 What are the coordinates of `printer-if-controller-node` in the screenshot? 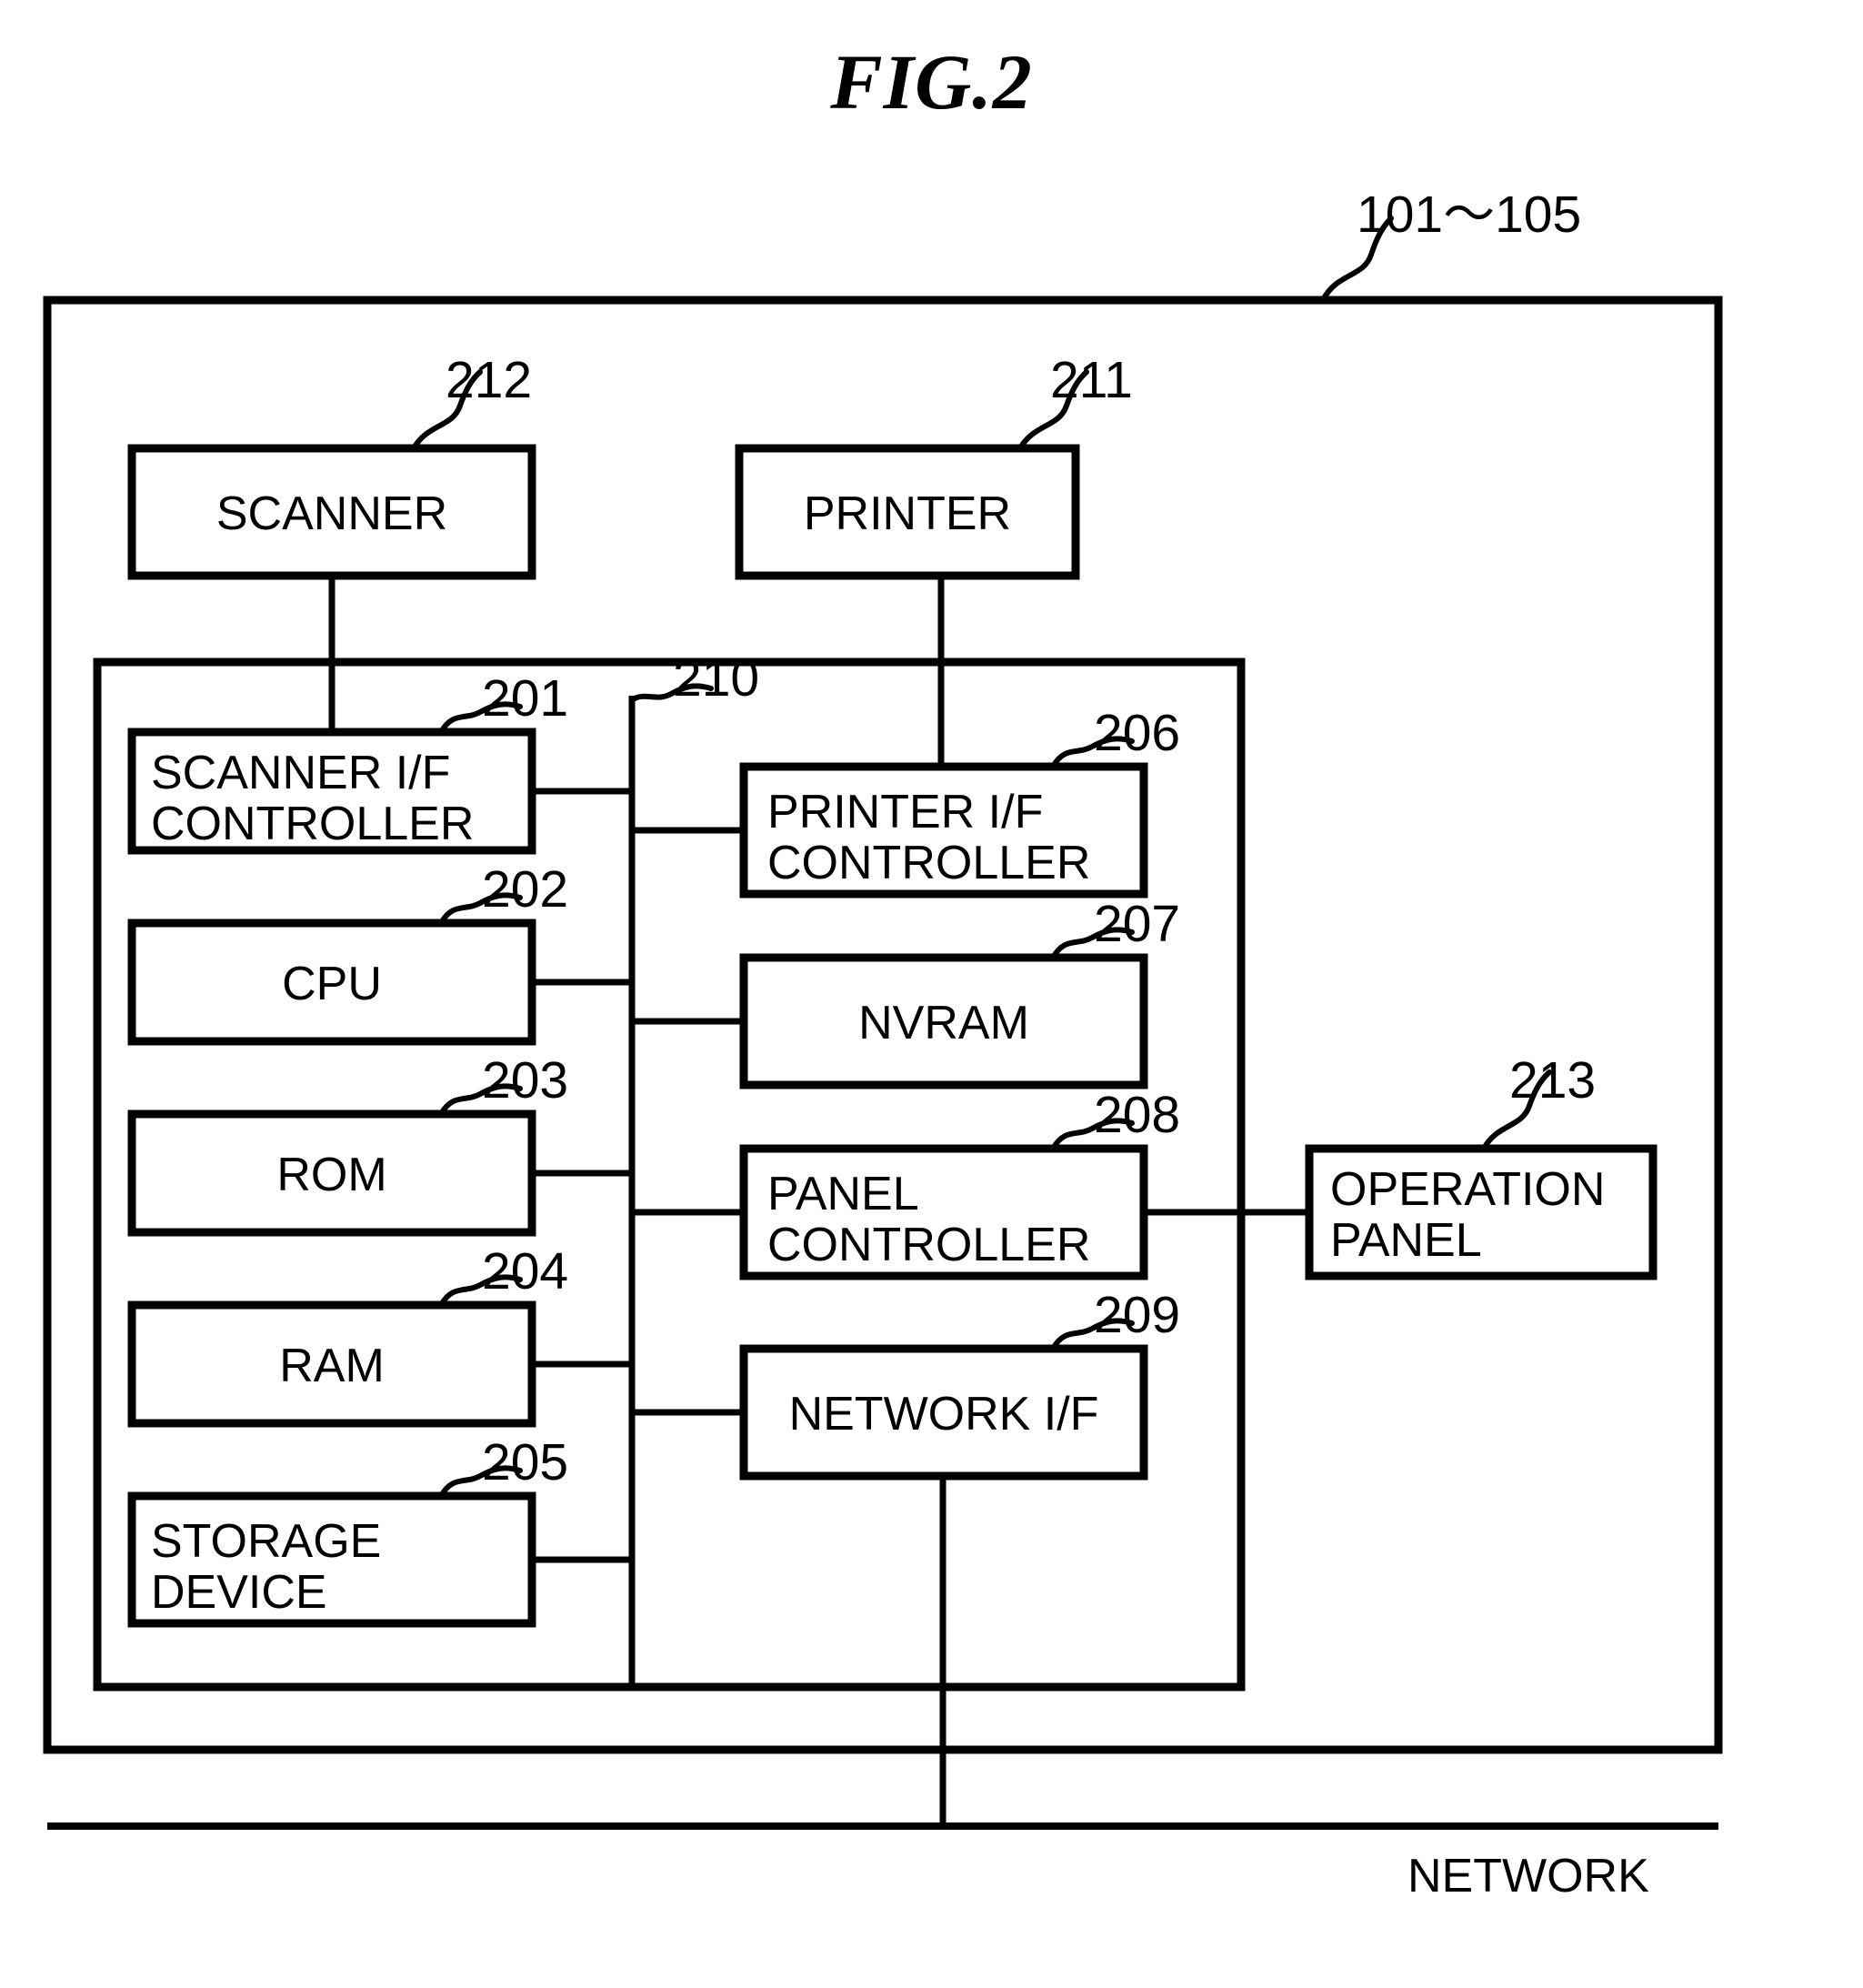 It's located at (944, 830).